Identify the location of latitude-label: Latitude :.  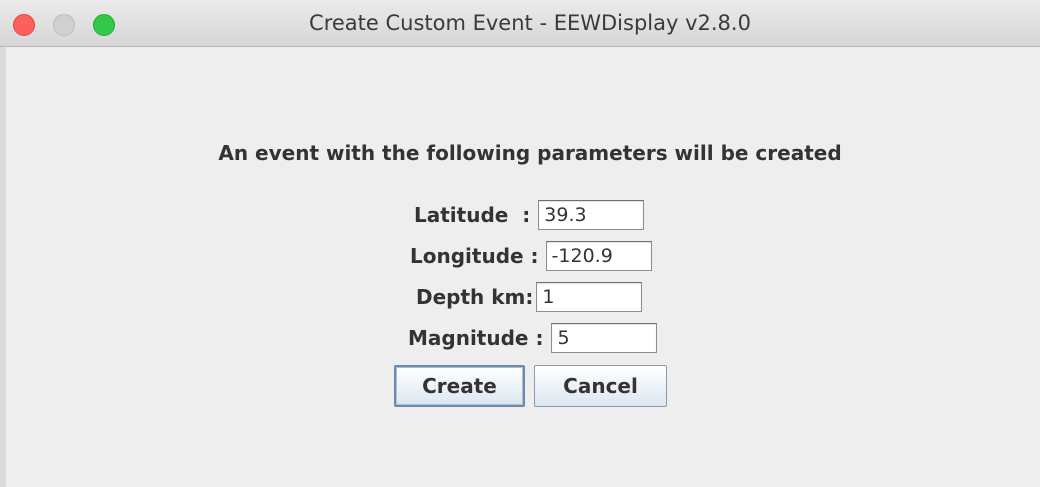
(472, 215).